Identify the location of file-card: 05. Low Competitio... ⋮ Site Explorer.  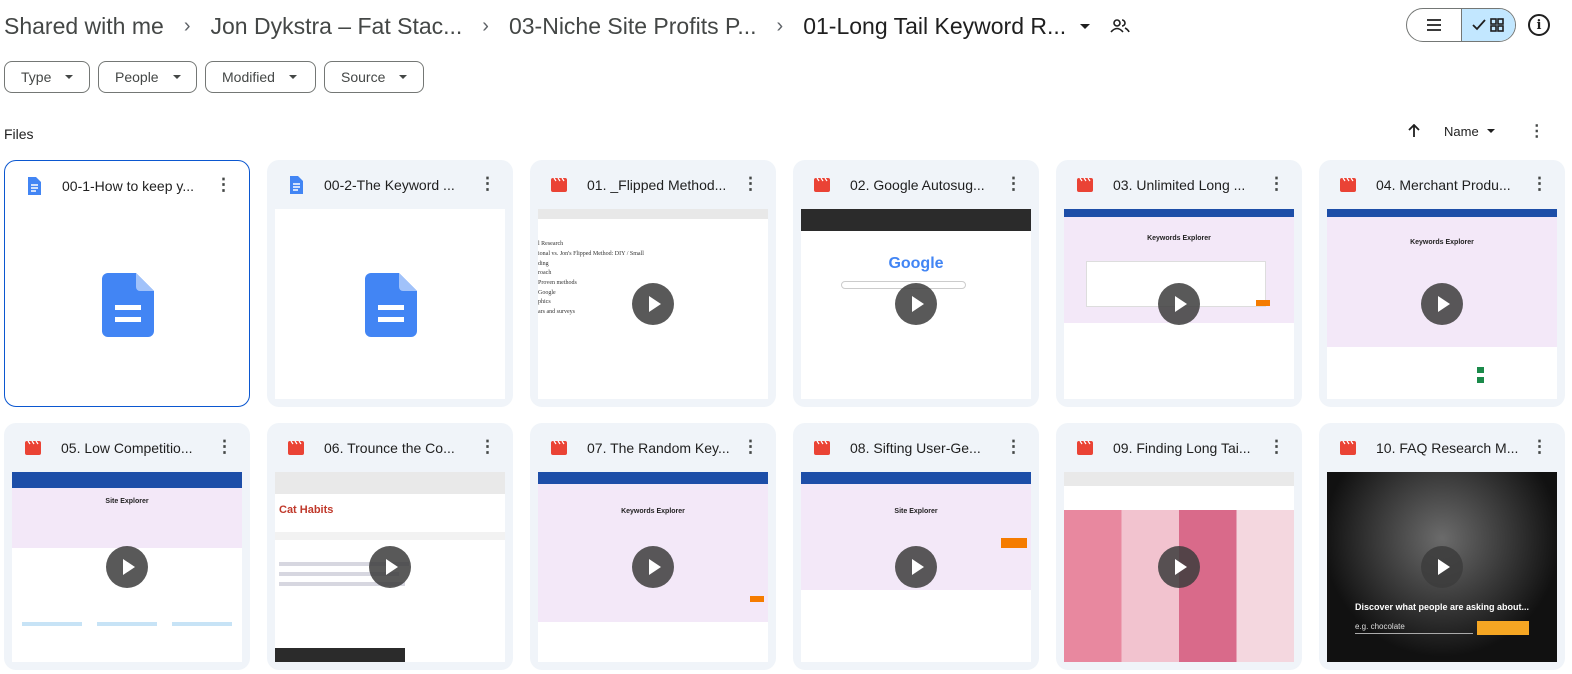
(127, 546).